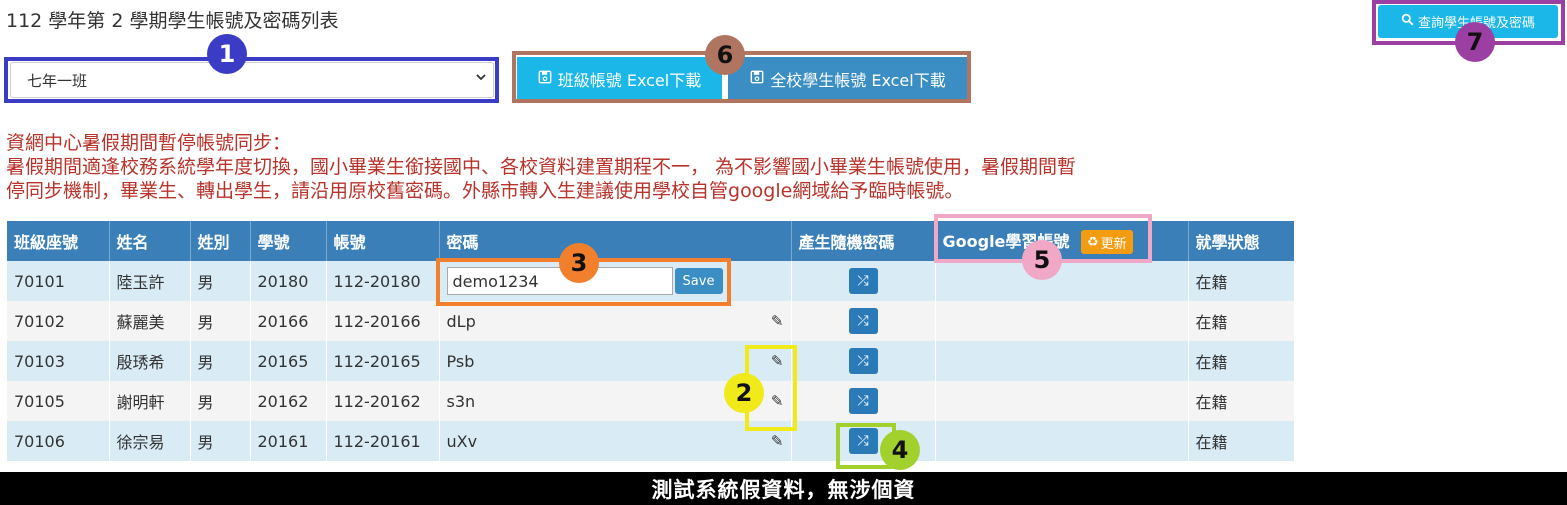 The width and height of the screenshot is (1567, 505). Describe the element at coordinates (383, 361) in the screenshot. I see `cell-account: 112-20165` at that location.